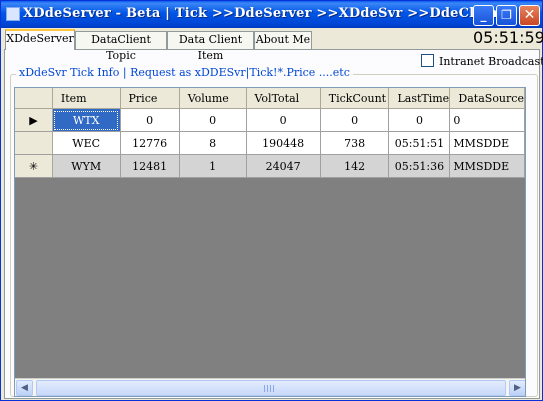  What do you see at coordinates (86, 143) in the screenshot?
I see `table-cell: WEC` at bounding box center [86, 143].